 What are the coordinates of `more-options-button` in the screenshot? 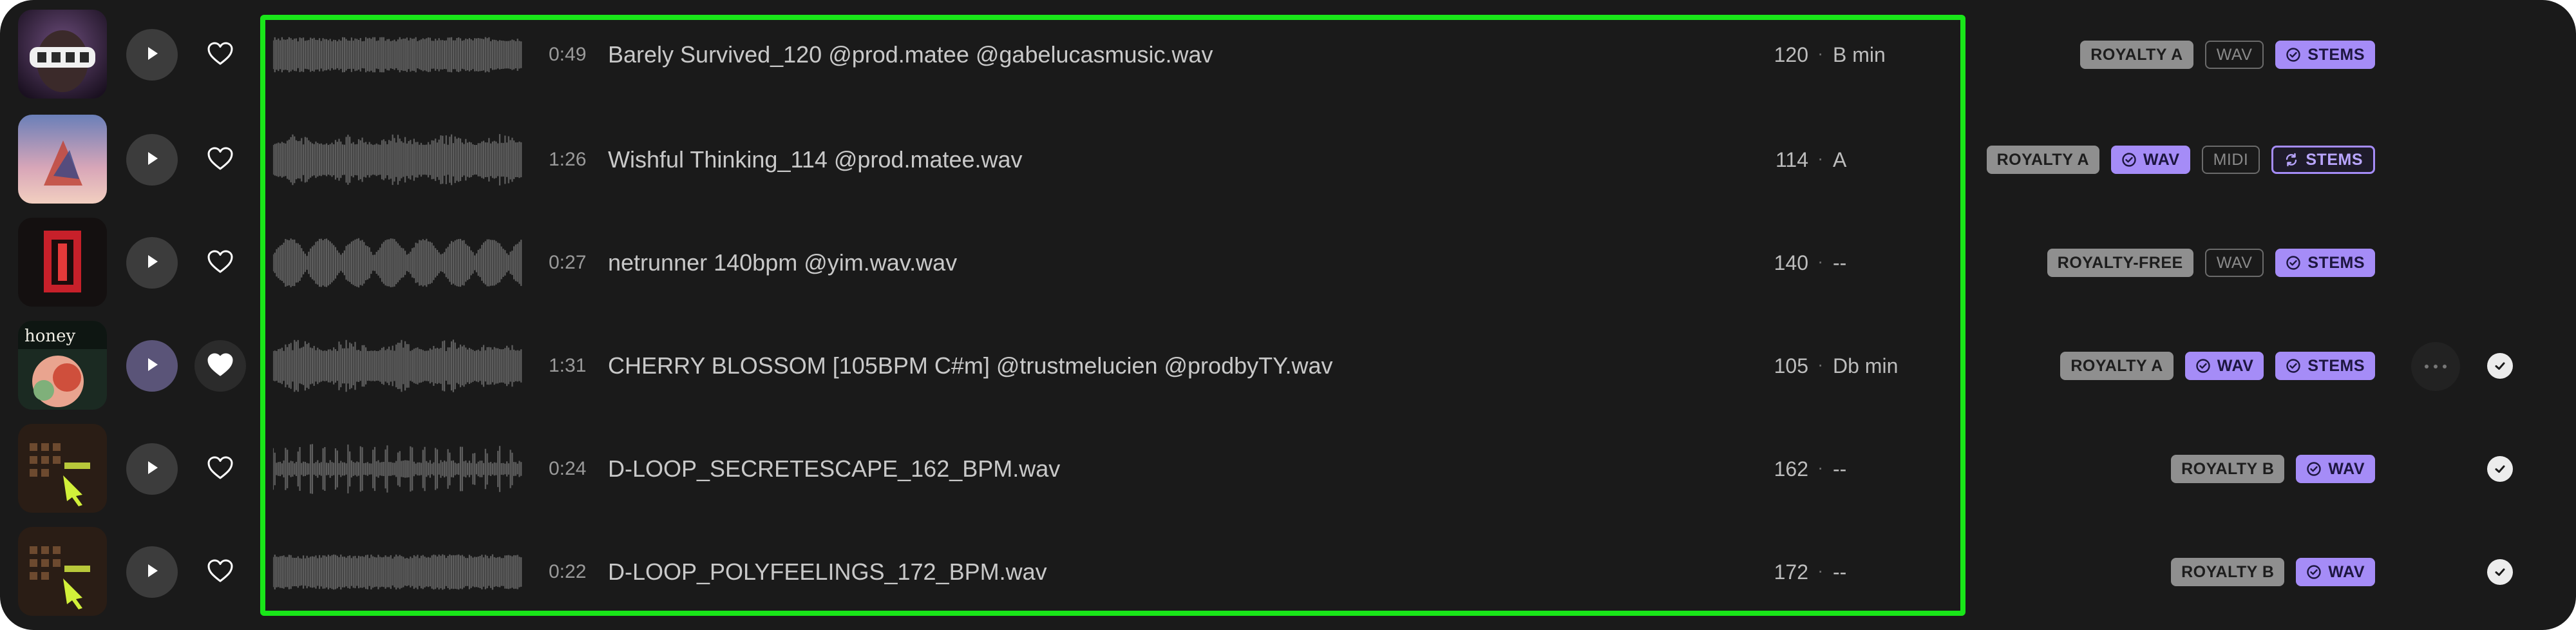 It's located at (2435, 366).